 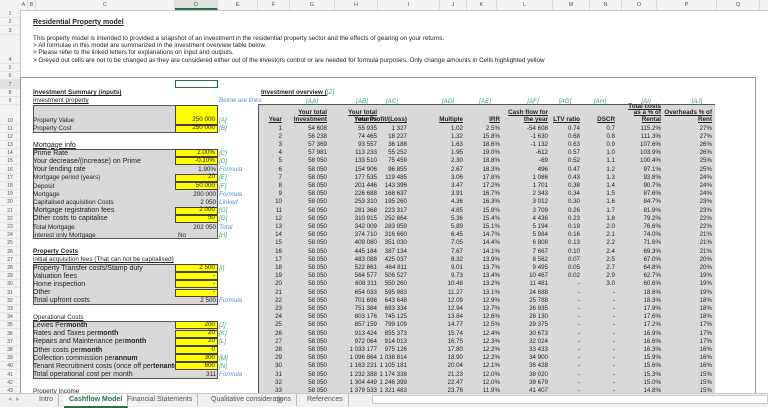 I want to click on input-value: 600, so click(x=196, y=366).